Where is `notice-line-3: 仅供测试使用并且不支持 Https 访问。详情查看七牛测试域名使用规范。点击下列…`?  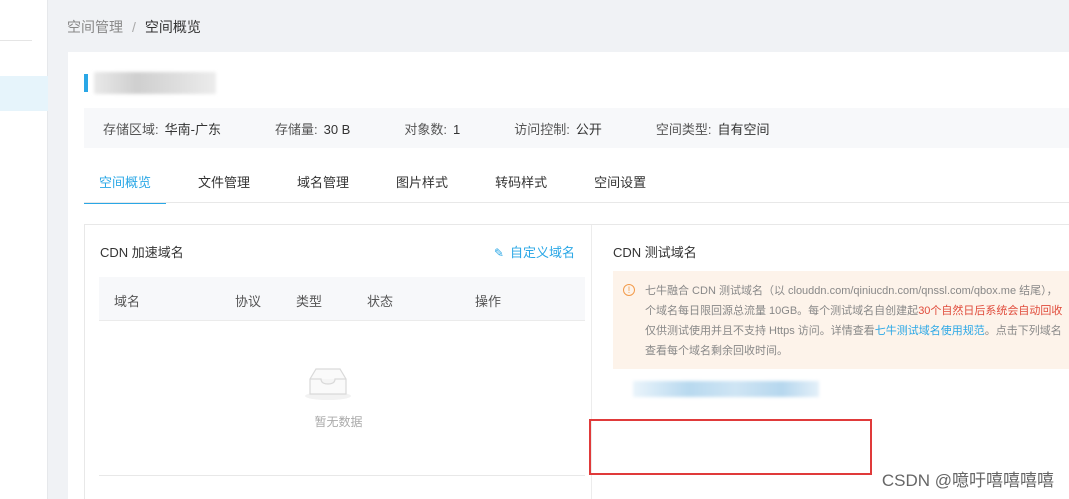 notice-line-3: 仅供测试使用并且不支持 Https 访问。详情查看七牛测试域名使用规范。点击下列… is located at coordinates (853, 331).